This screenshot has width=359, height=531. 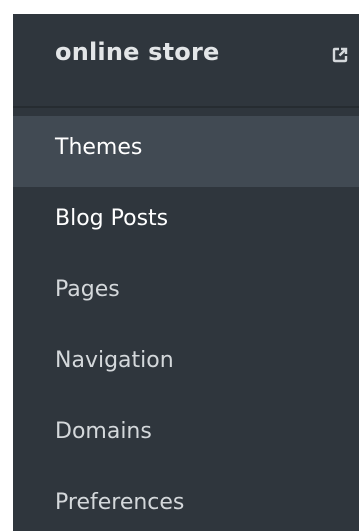 What do you see at coordinates (186, 501) in the screenshot?
I see `sidebar-item-preferences: Preferences` at bounding box center [186, 501].